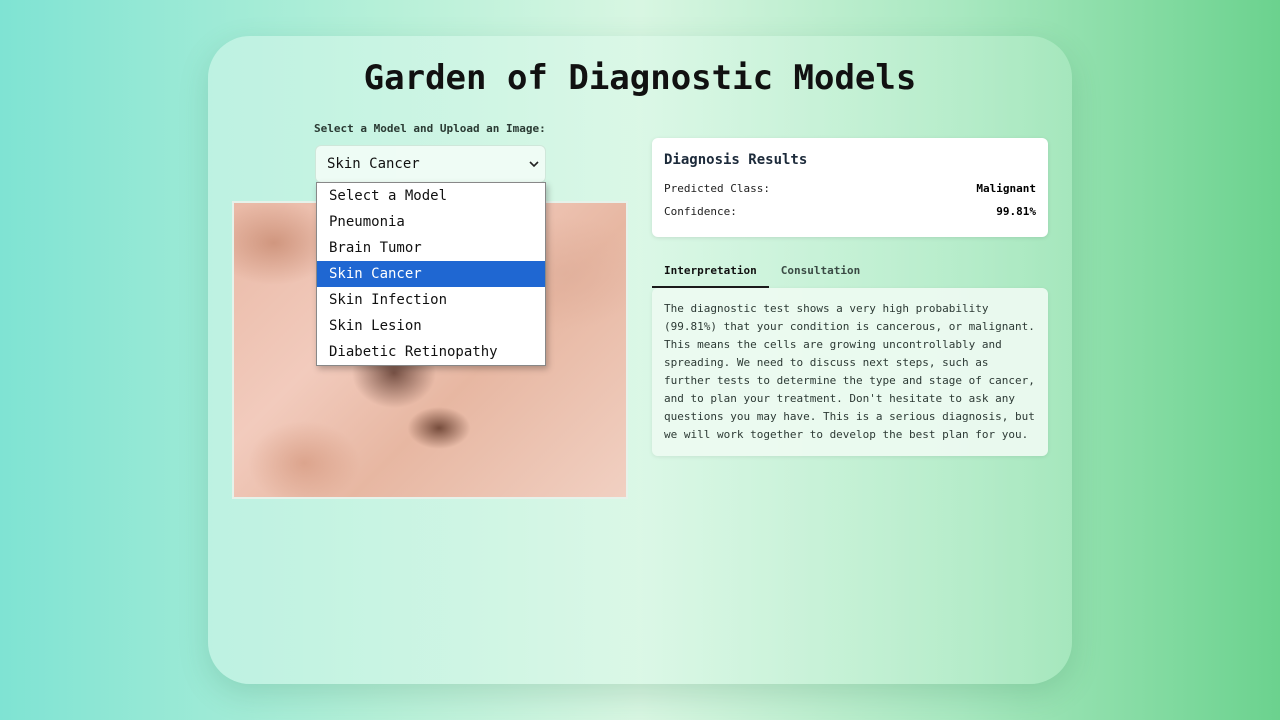  Describe the element at coordinates (710, 273) in the screenshot. I see `tab-interpretation: Interpretation` at that location.